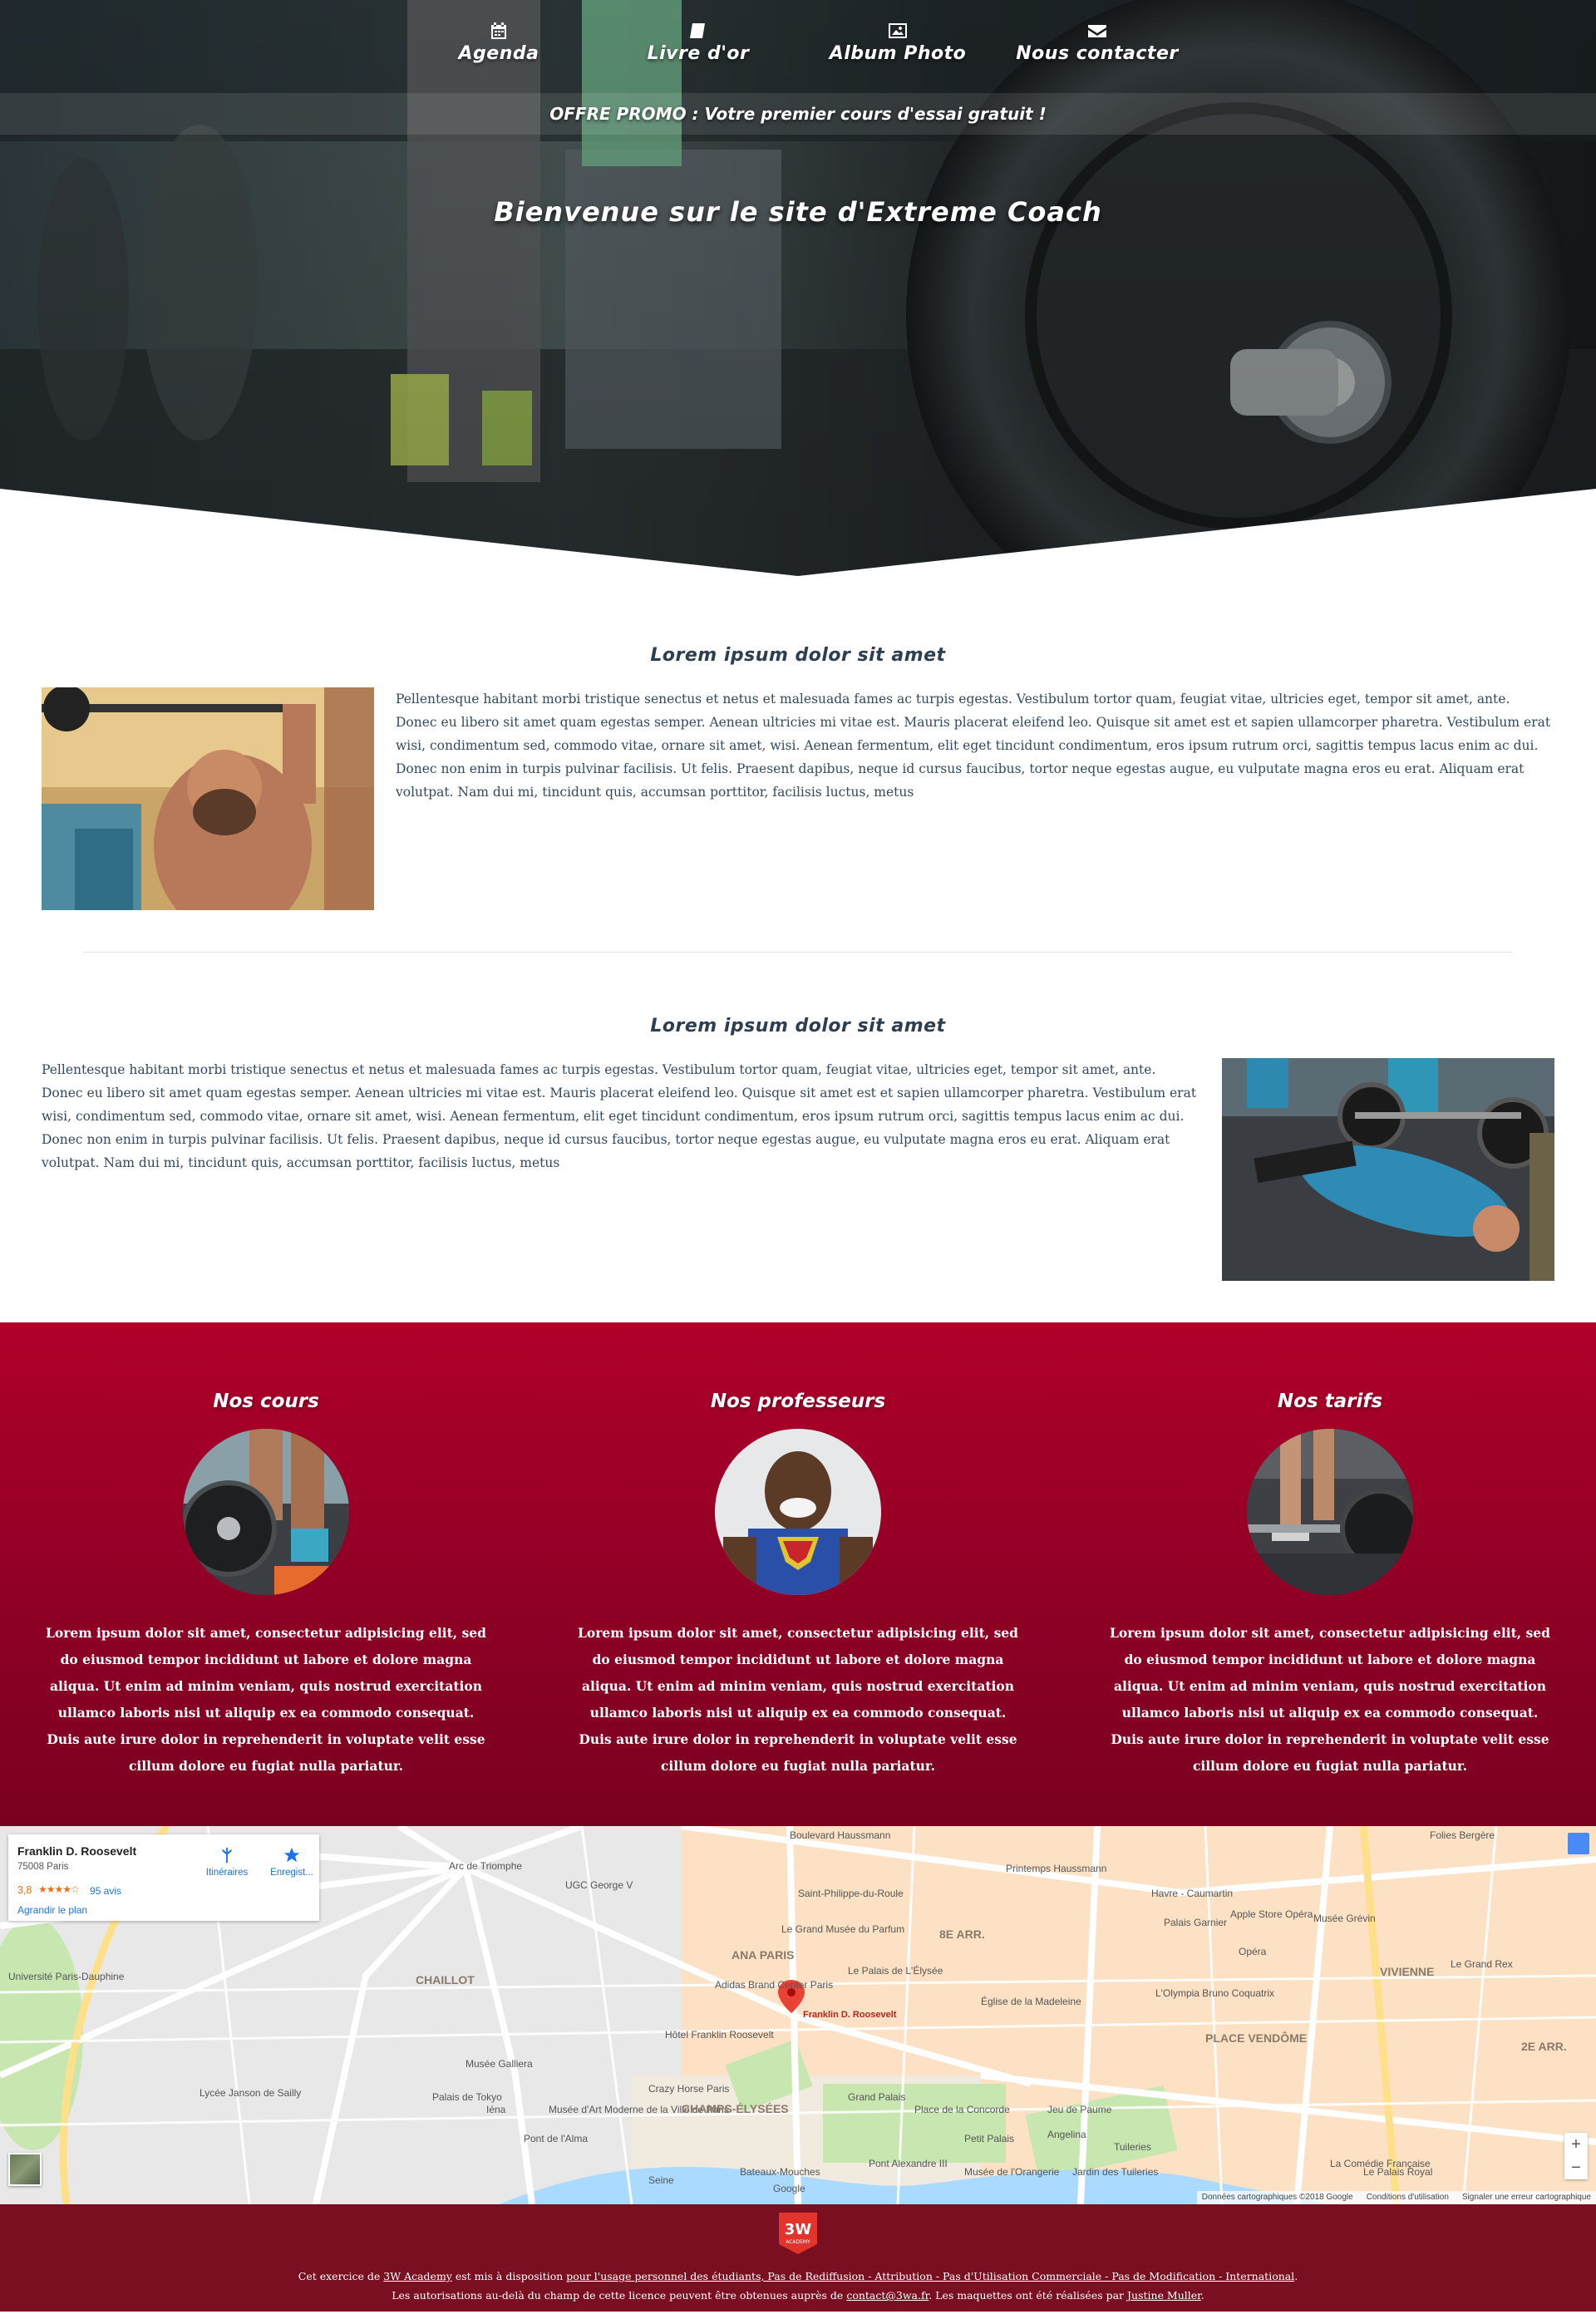 The image size is (1596, 2319). I want to click on report-error-link: Signaler une erreur cartographique, so click(1526, 2198).